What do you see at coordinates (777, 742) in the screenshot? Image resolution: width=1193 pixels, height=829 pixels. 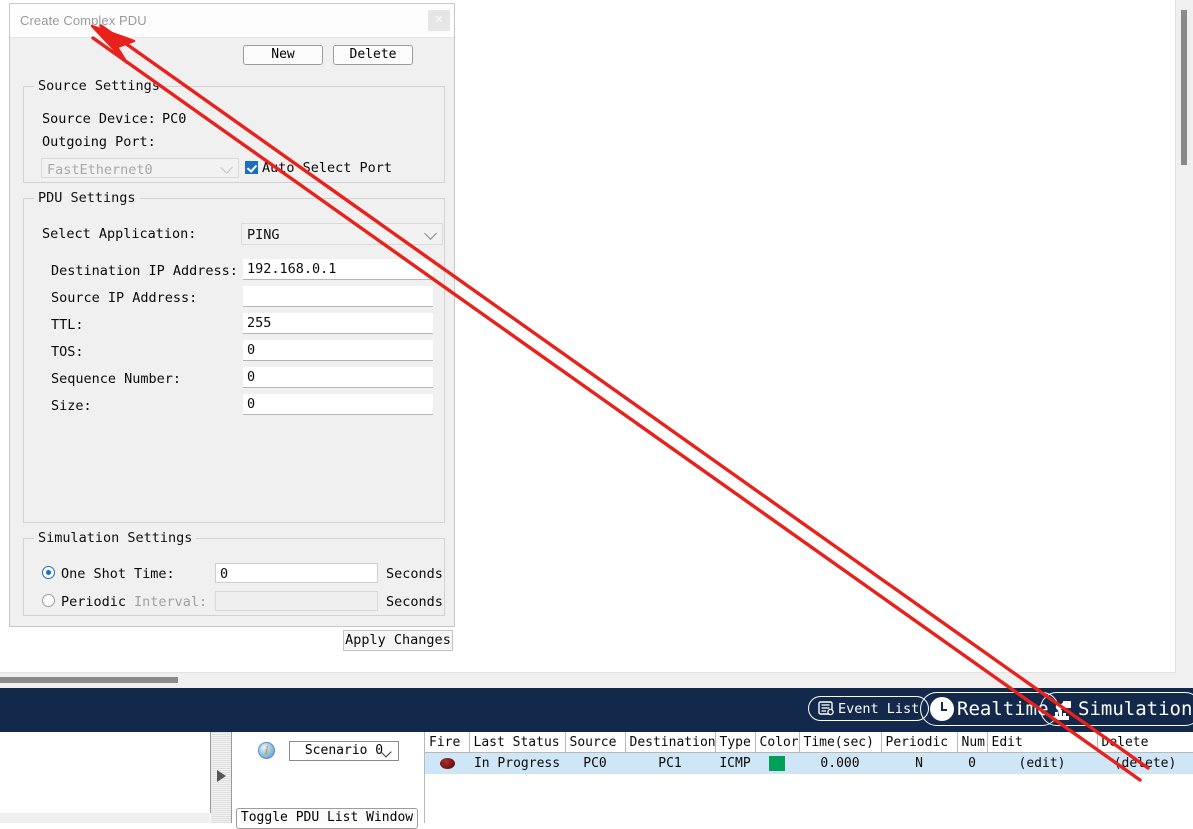 I see `col-header-color: Color` at bounding box center [777, 742].